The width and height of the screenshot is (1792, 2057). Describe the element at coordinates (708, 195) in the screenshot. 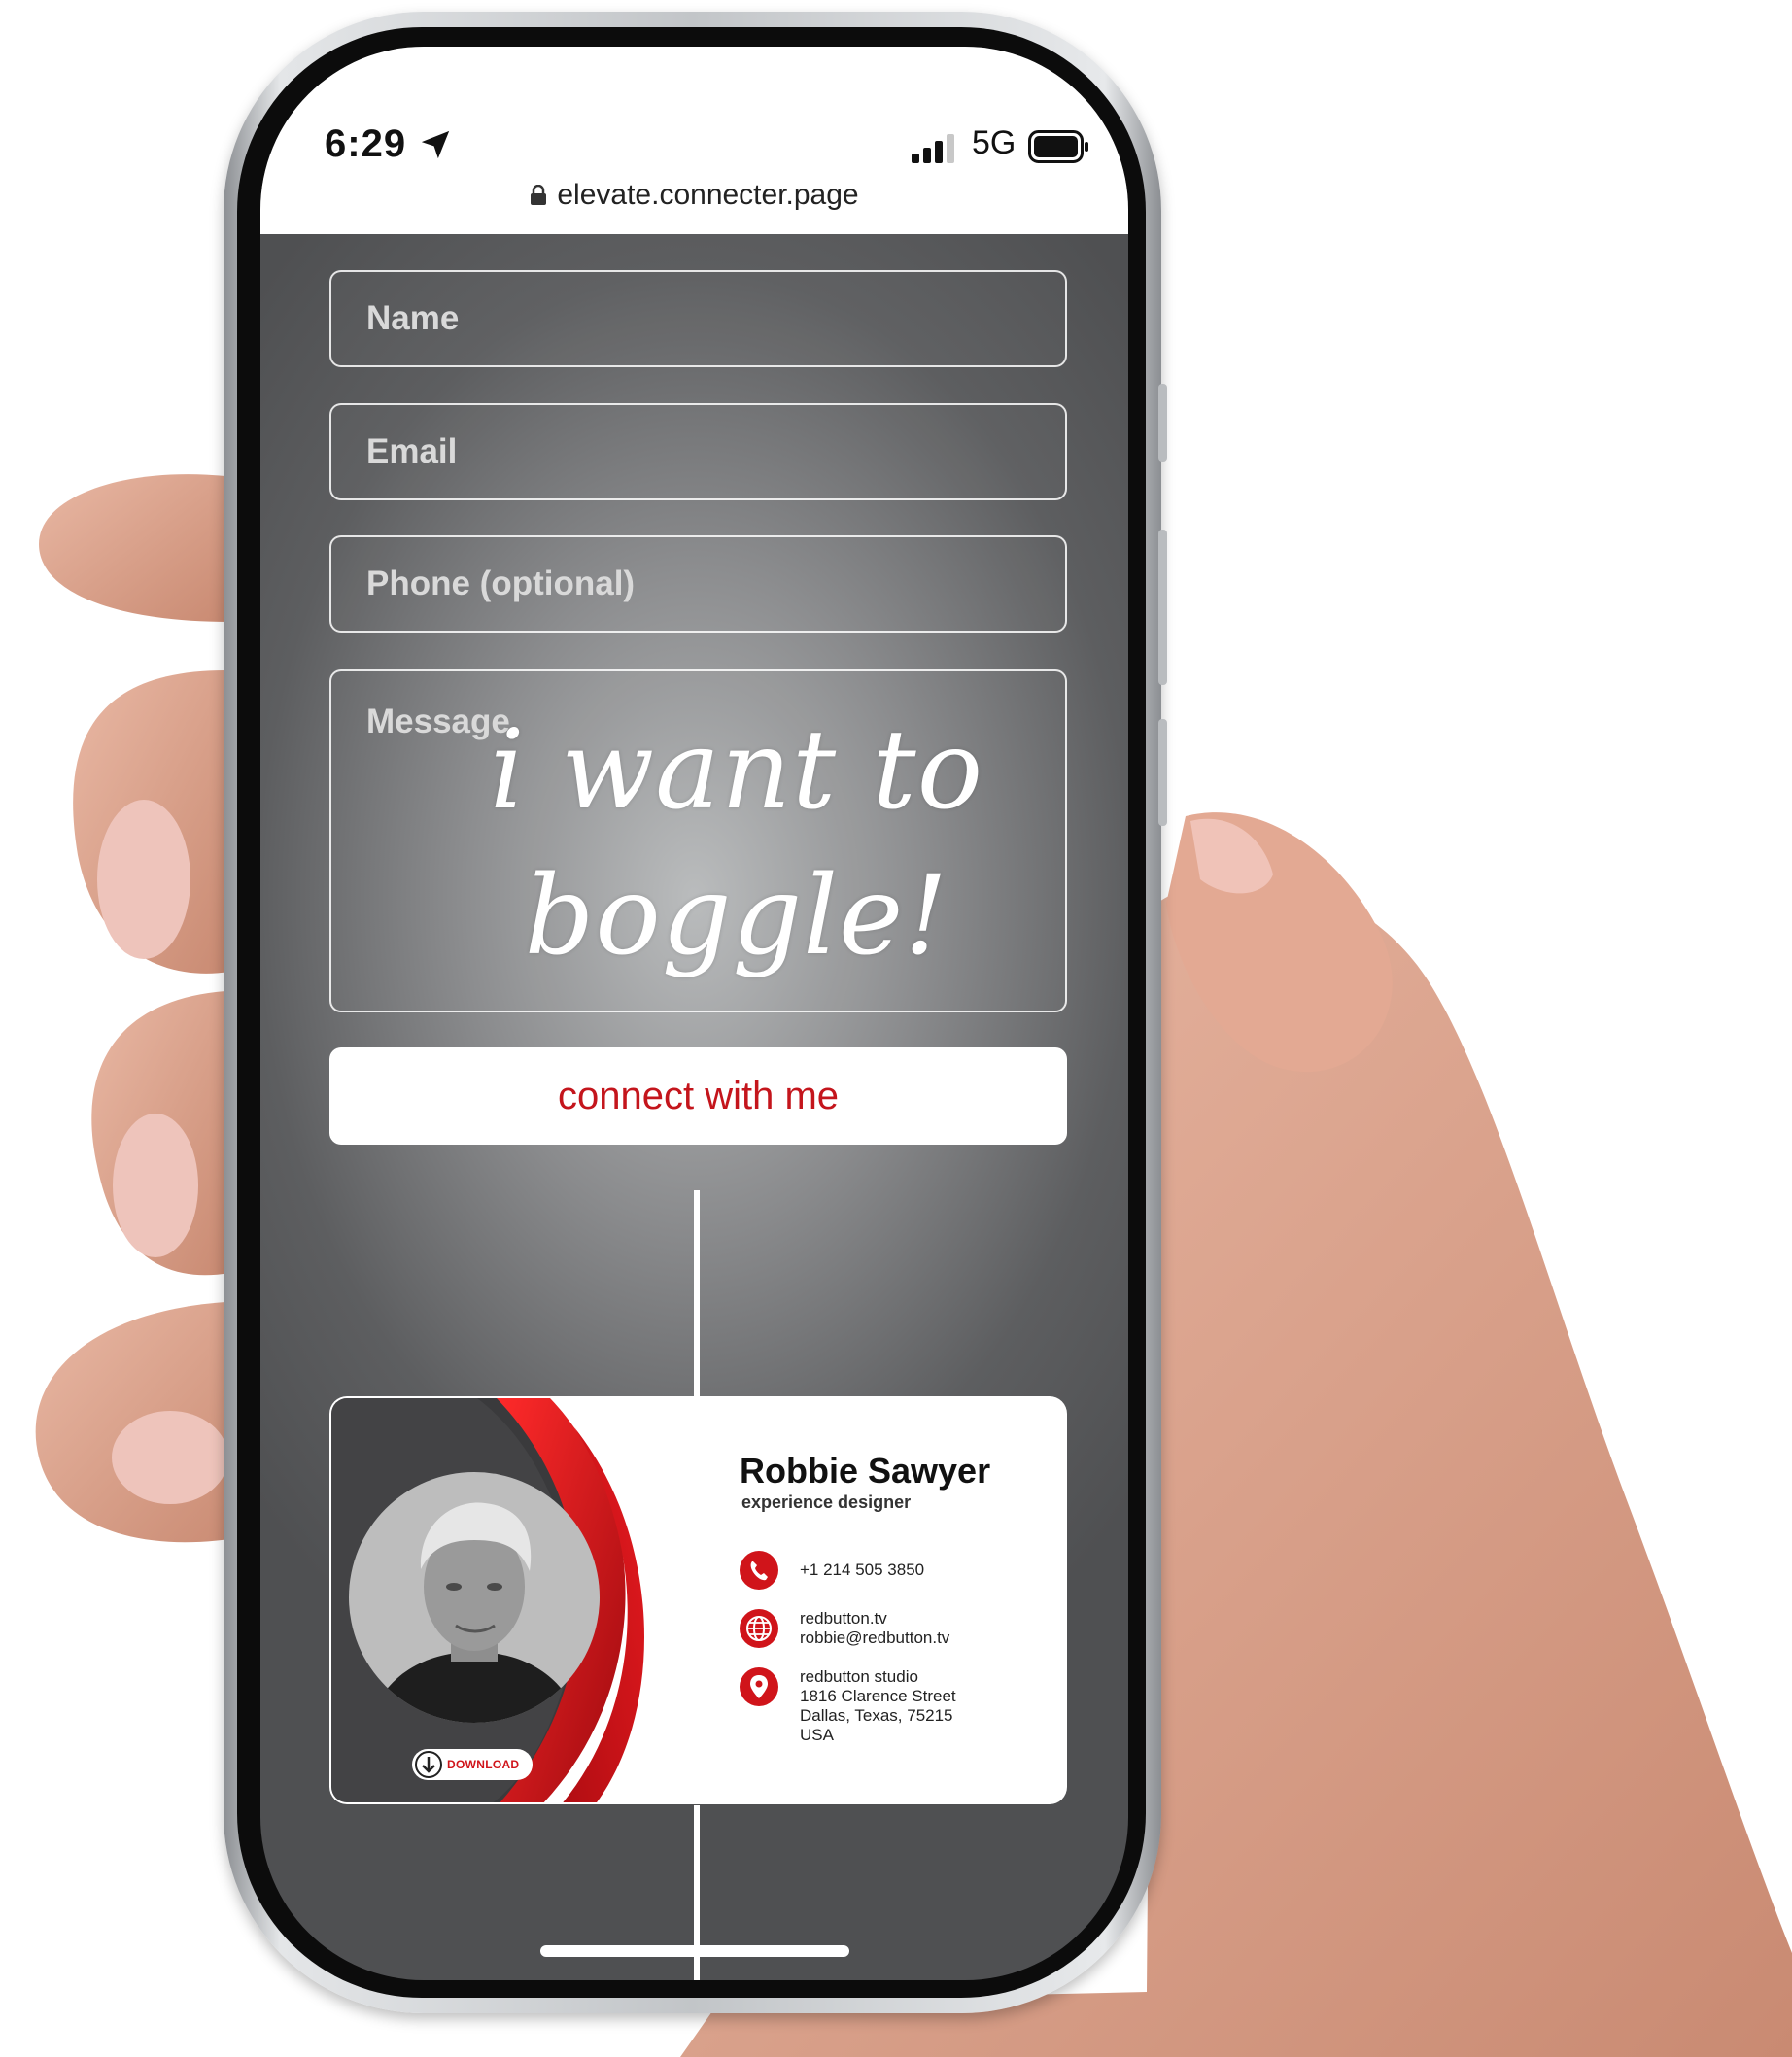

I see `url-text: elevate.connecter.page` at that location.